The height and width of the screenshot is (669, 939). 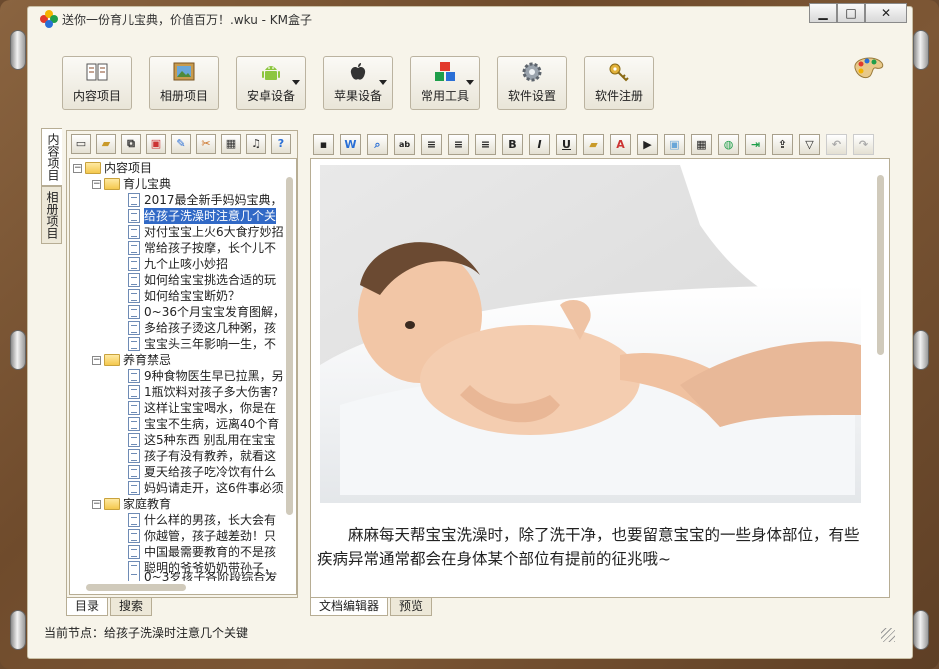 I want to click on underline-icon: U, so click(x=566, y=144).